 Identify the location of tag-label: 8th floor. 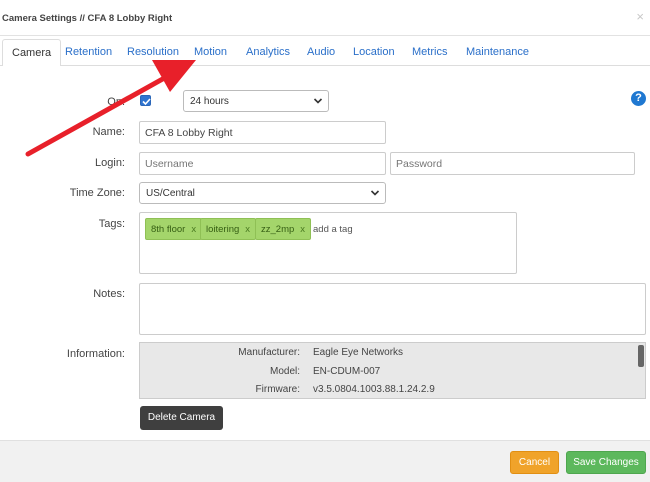
(168, 229).